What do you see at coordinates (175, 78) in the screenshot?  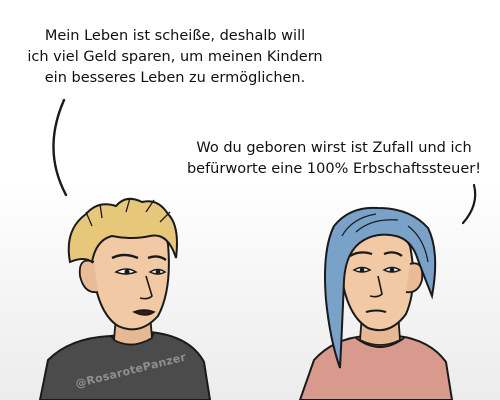 I see `speech-left-line-3: ein besseres Leben zu ermöglichen.` at bounding box center [175, 78].